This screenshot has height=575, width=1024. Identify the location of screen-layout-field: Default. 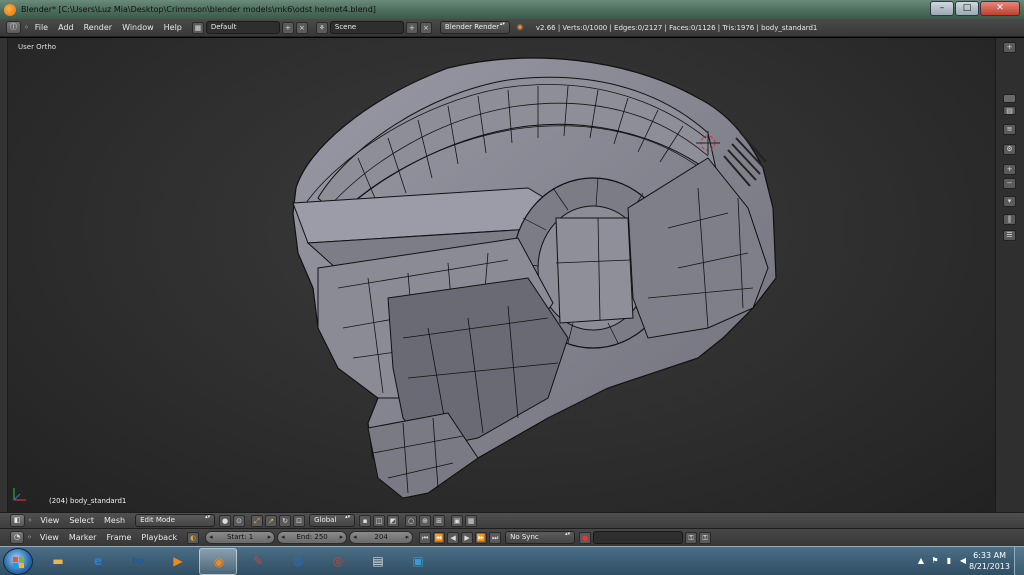
(242, 27).